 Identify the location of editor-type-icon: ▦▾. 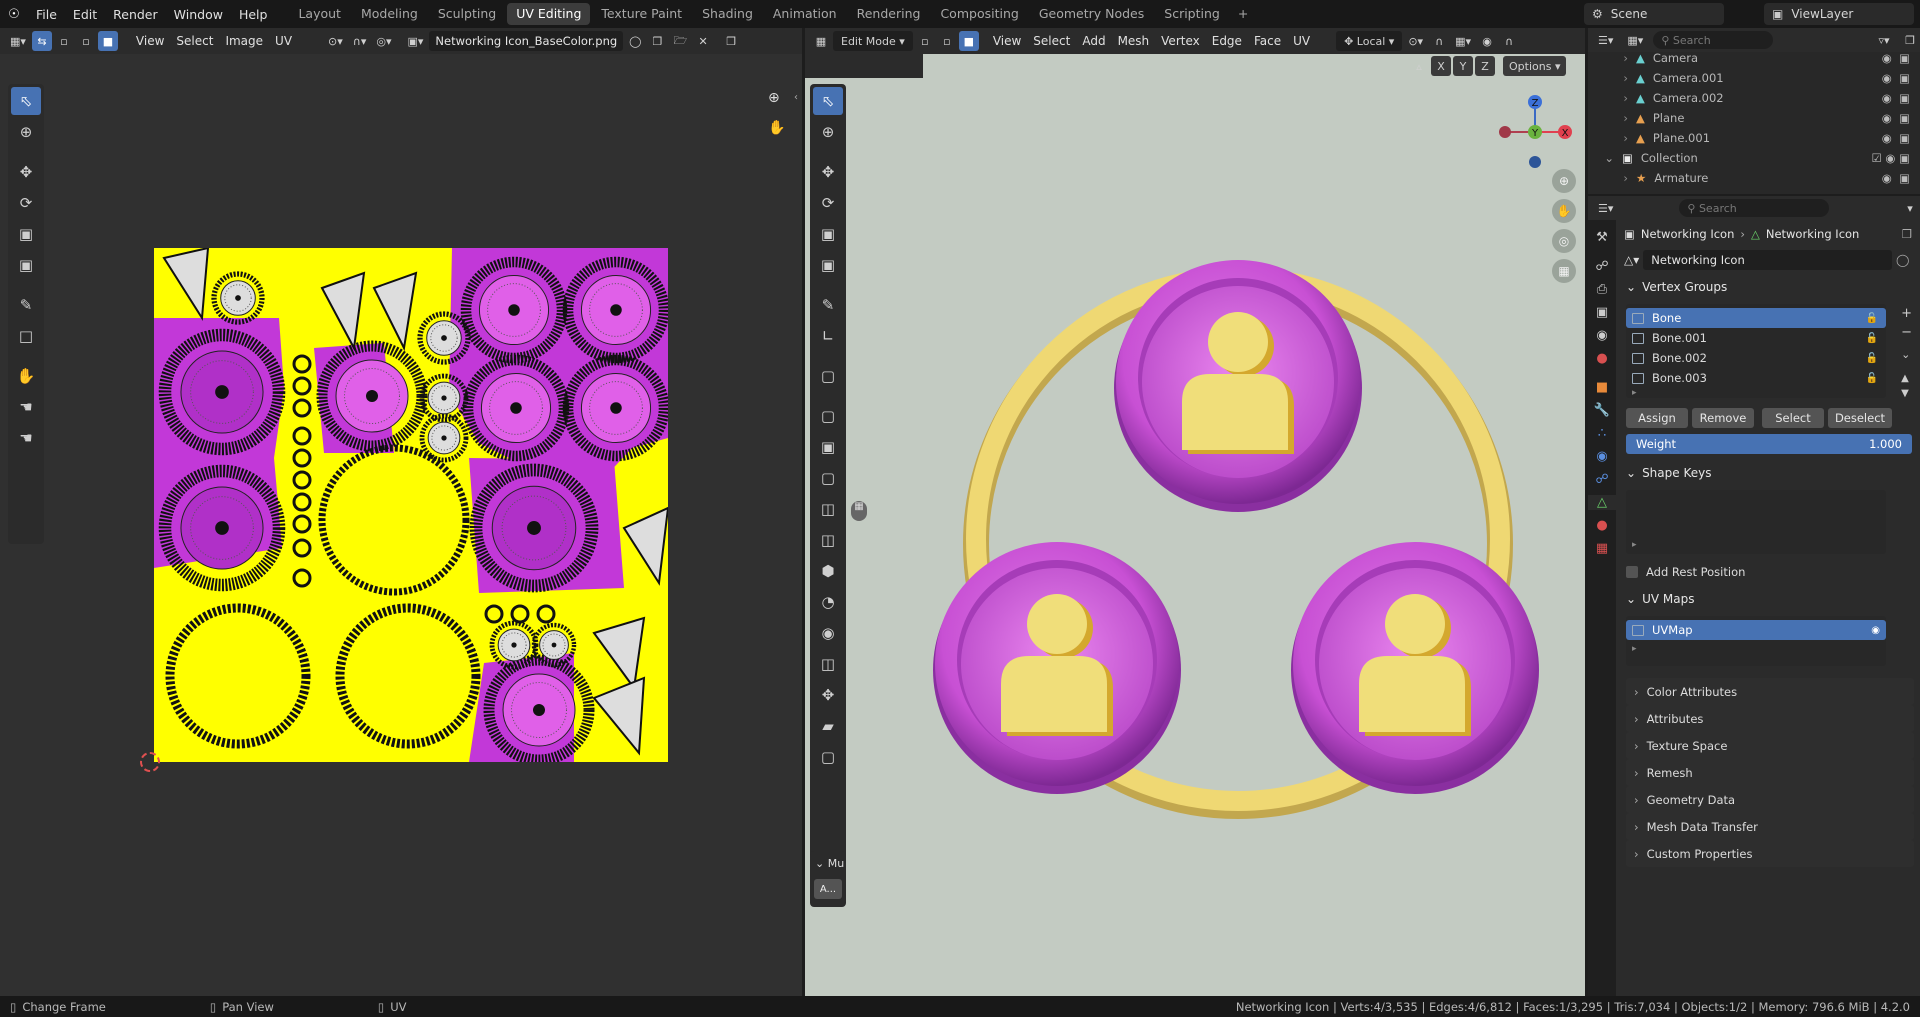
(18, 41).